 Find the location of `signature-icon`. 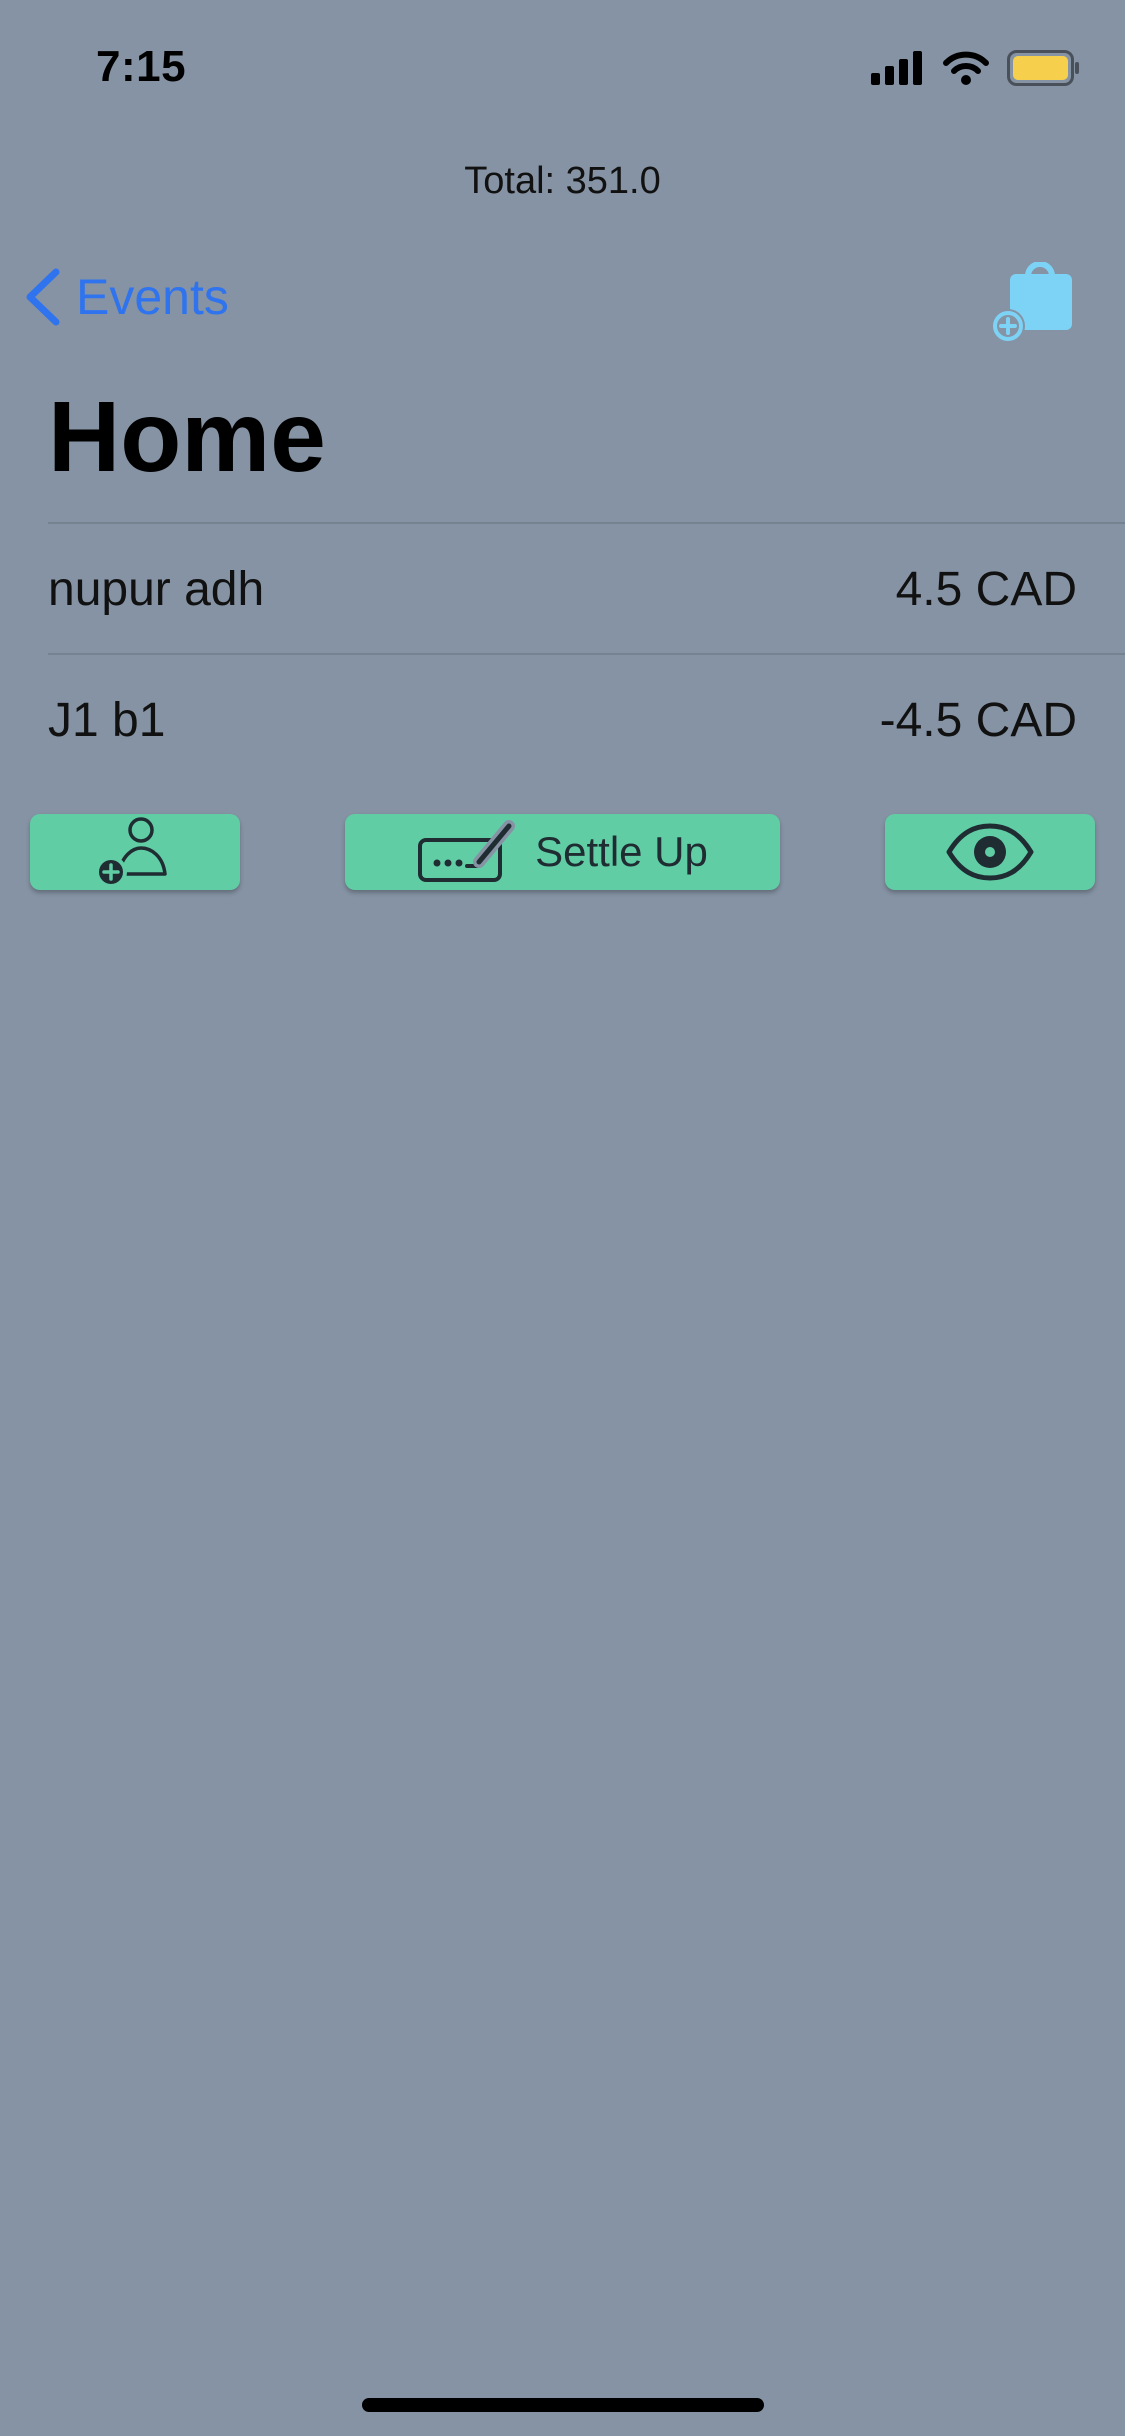

signature-icon is located at coordinates (467, 851).